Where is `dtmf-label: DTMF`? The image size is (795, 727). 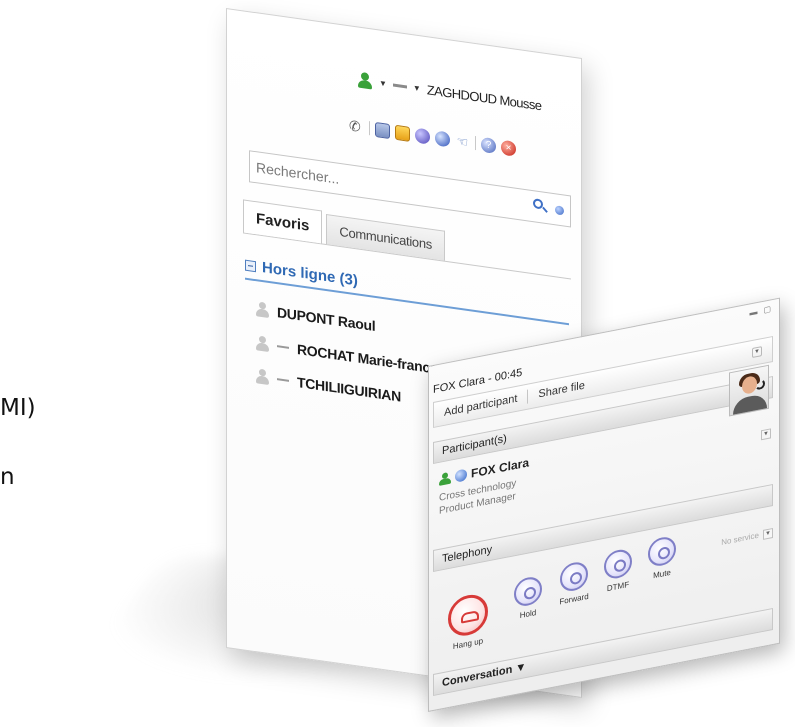
dtmf-label: DTMF is located at coordinates (618, 586).